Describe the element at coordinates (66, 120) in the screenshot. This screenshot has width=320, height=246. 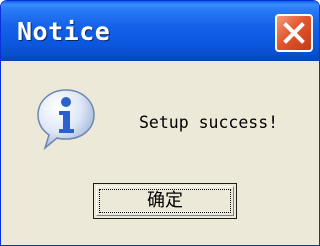
I see `information-icon` at that location.